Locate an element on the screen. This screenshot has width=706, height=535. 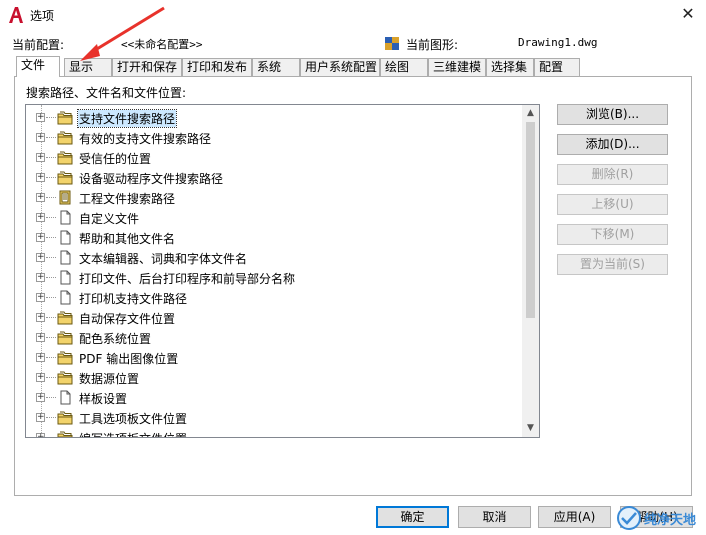
tab-drafting: 绘图 is located at coordinates (404, 67).